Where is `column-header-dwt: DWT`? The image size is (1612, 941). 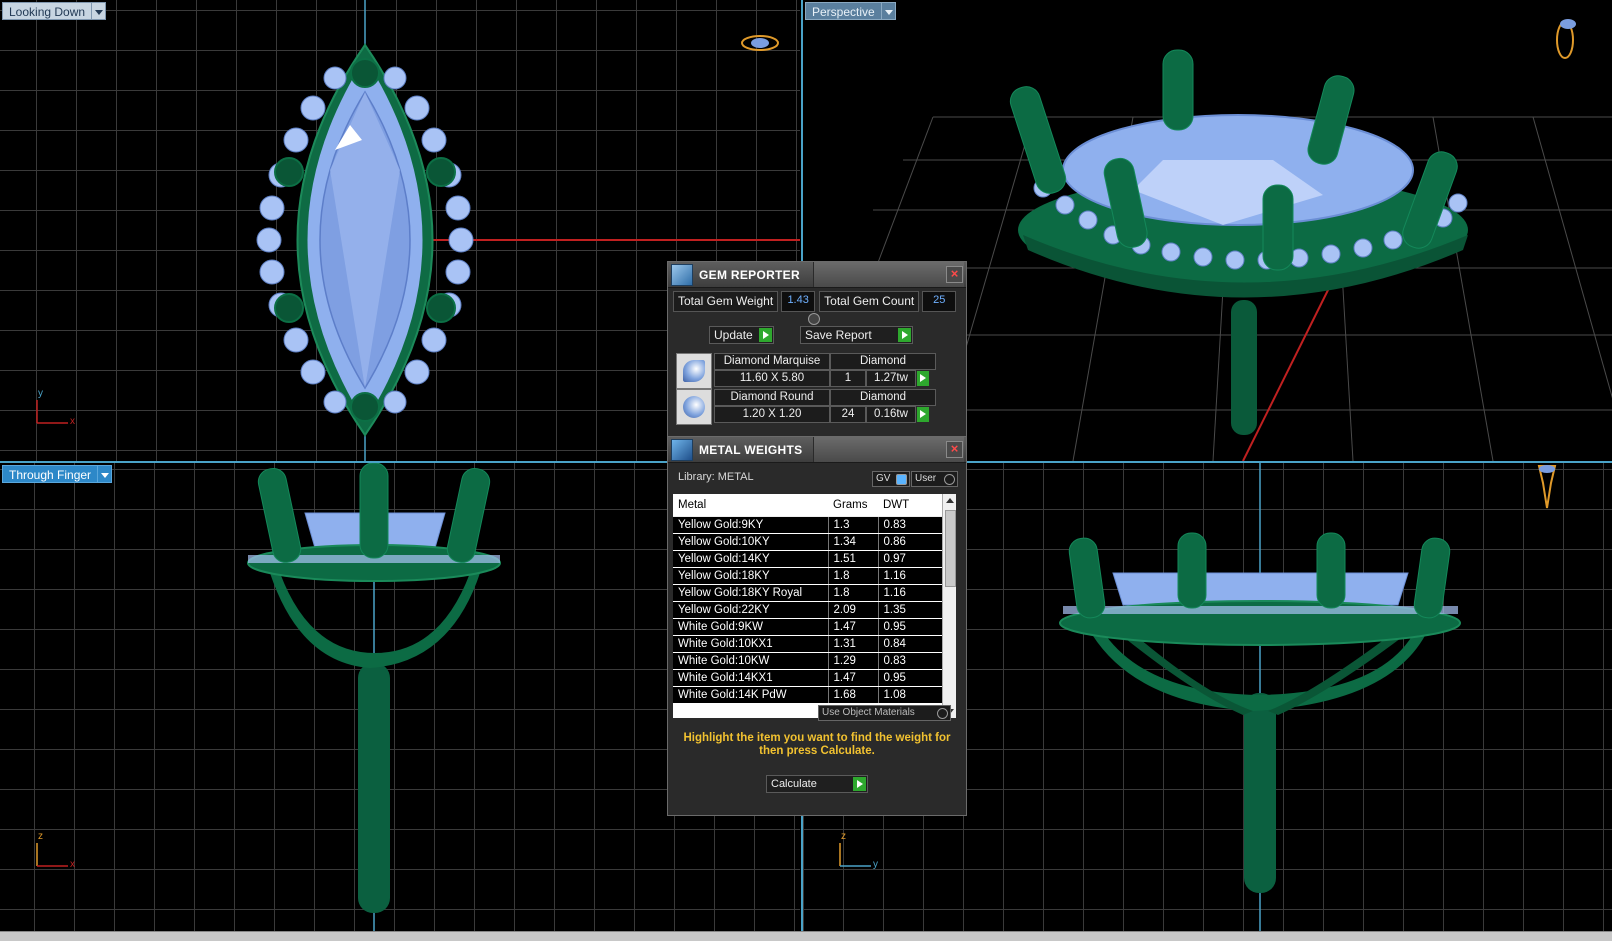
column-header-dwt: DWT is located at coordinates (910, 505).